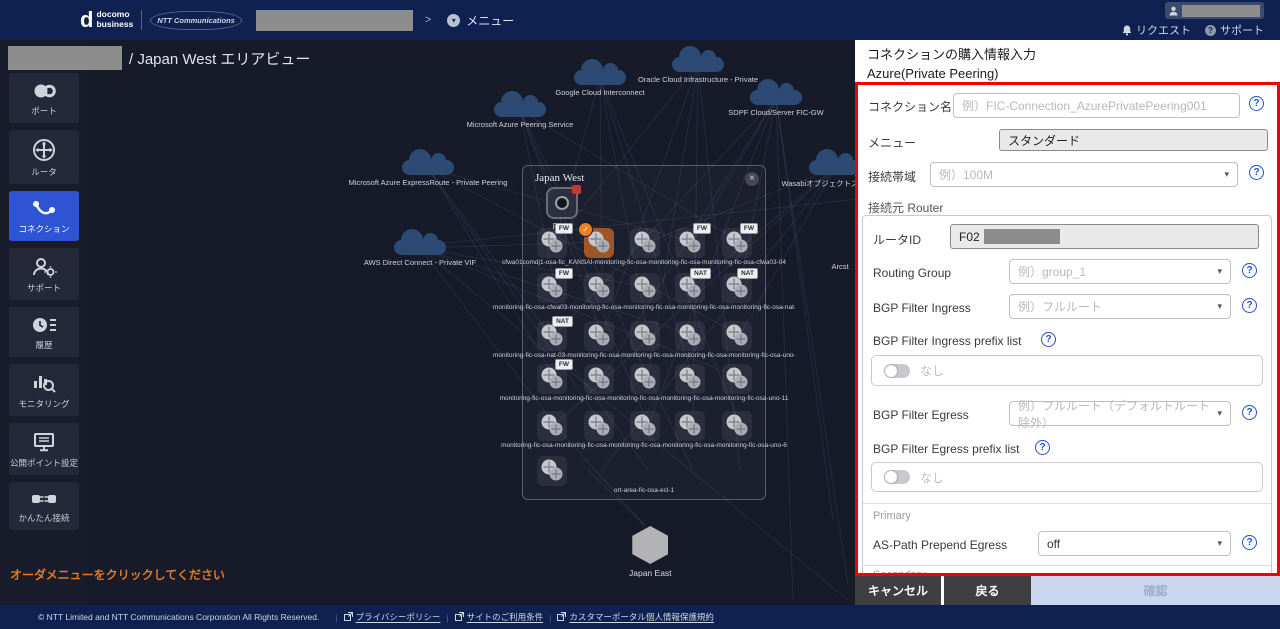 This screenshot has height=629, width=1280. What do you see at coordinates (776, 112) in the screenshot?
I see `cloud-label: SDPF Cloud/Server FIC-GW` at bounding box center [776, 112].